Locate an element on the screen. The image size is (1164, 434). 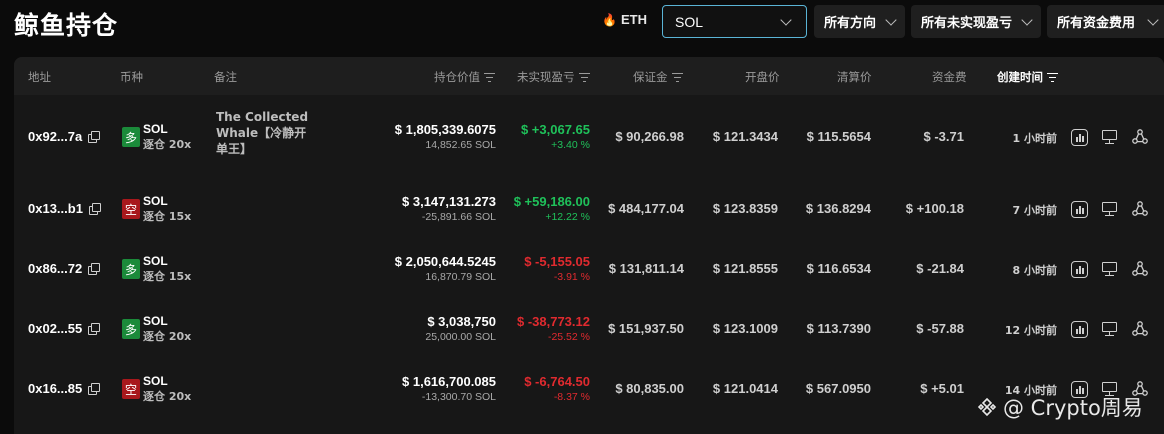
direction-filter: 所有方向 is located at coordinates (859, 21).